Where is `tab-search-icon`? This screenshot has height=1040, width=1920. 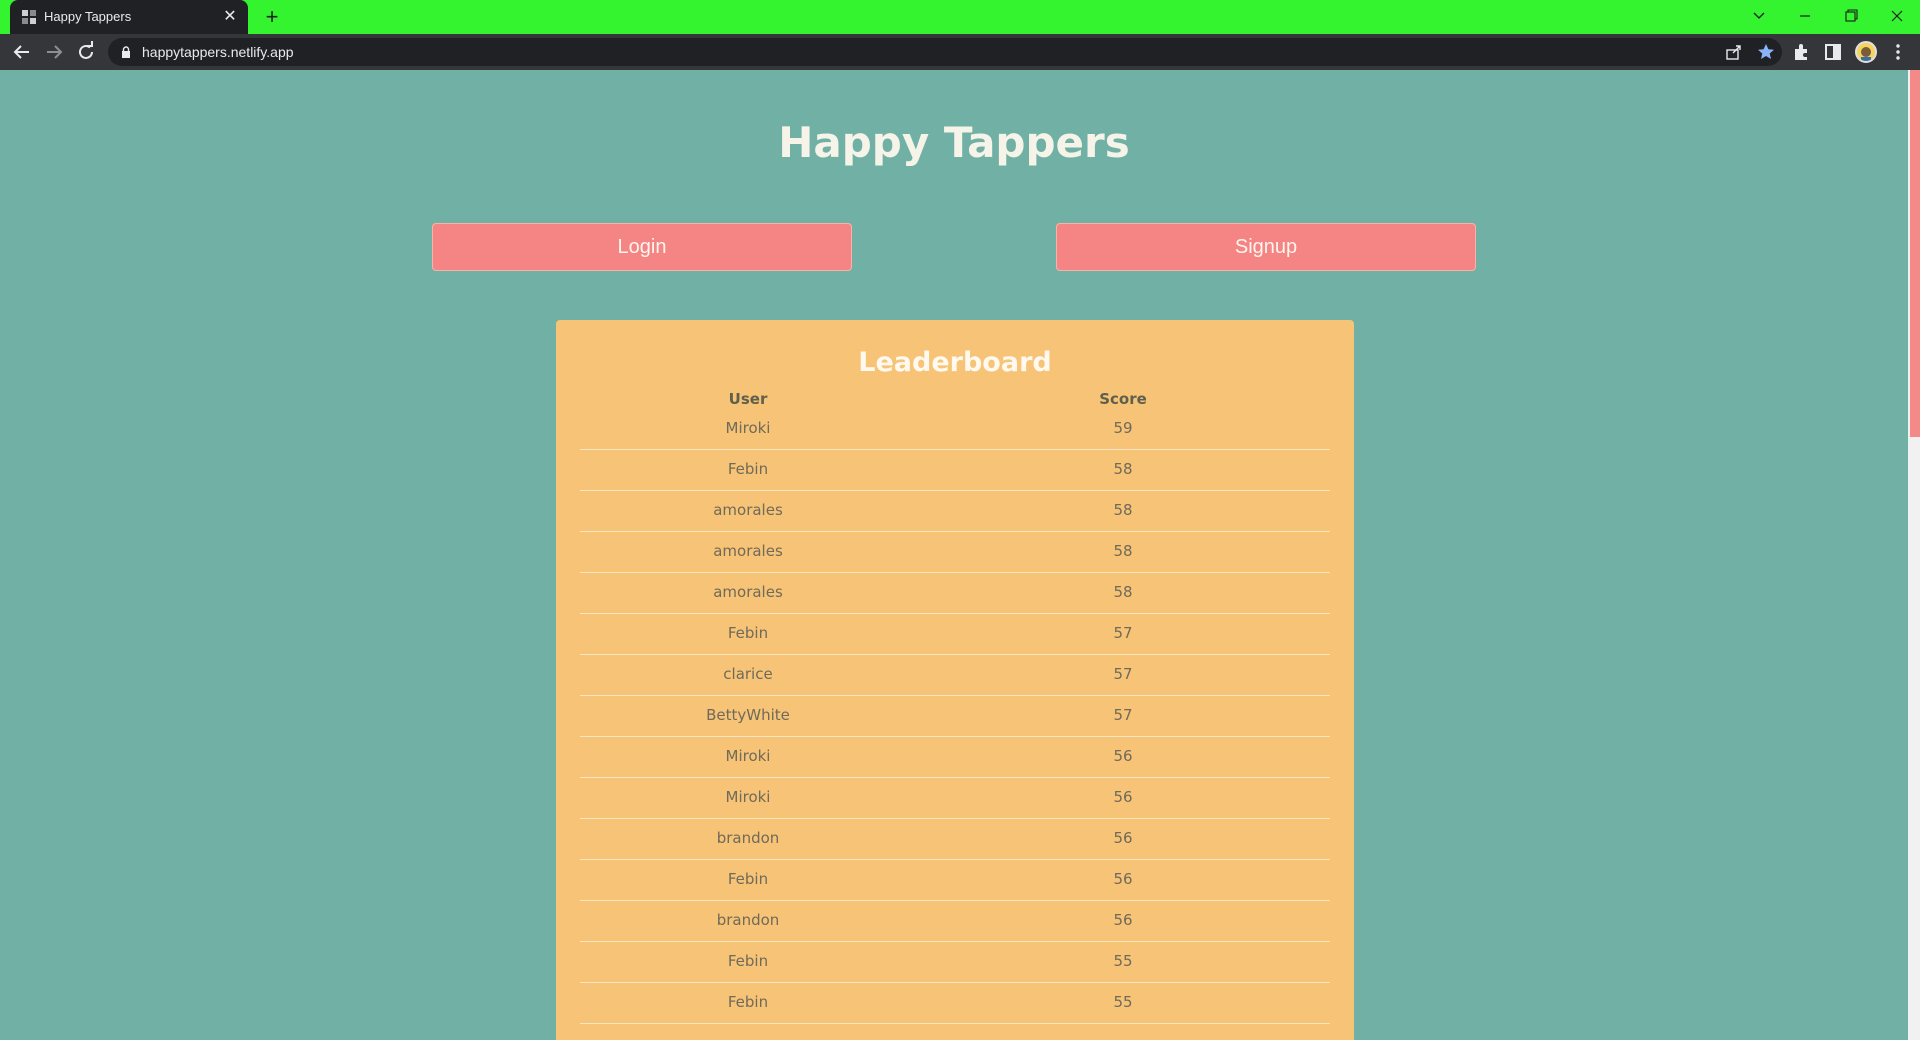 tab-search-icon is located at coordinates (1759, 16).